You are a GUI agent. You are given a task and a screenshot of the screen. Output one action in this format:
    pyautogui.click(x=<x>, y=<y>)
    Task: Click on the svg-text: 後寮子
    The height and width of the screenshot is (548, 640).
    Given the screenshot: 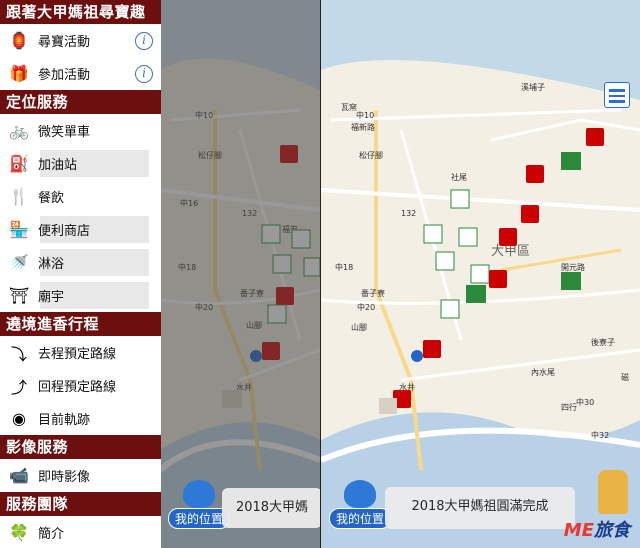 What is the action you would take?
    pyautogui.click(x=603, y=342)
    